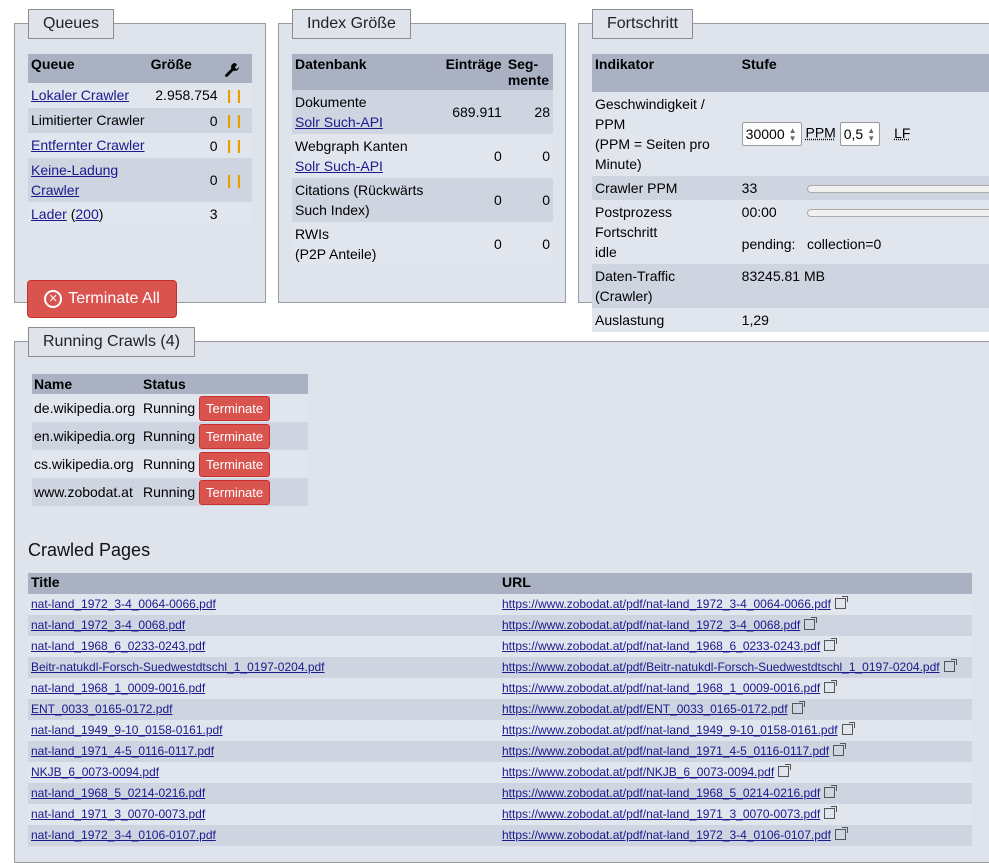 The height and width of the screenshot is (863, 989). Describe the element at coordinates (127, 730) in the screenshot. I see `page-title-link: nat-land_1949_9-10_0158-0161.pdf` at that location.